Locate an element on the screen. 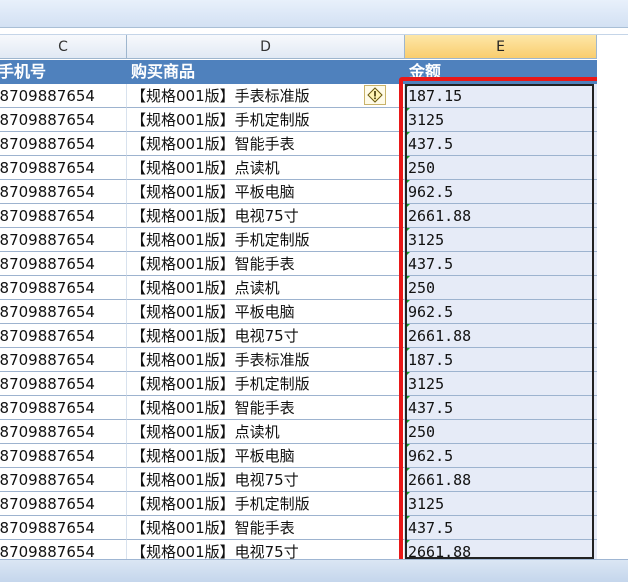 Image resolution: width=628 pixels, height=582 pixels. table-row: 18709887654 【规格001版】手表标准版 187.5 is located at coordinates (298, 360).